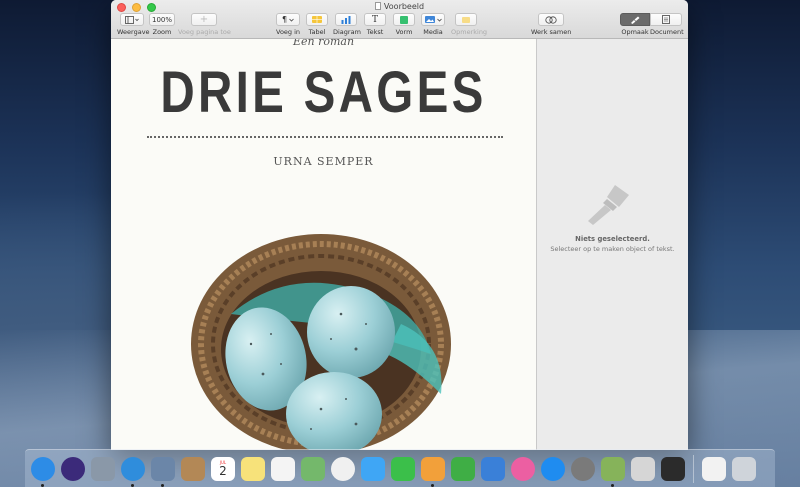 The height and width of the screenshot is (487, 800). I want to click on shape-tool: Vorm, so click(404, 24).